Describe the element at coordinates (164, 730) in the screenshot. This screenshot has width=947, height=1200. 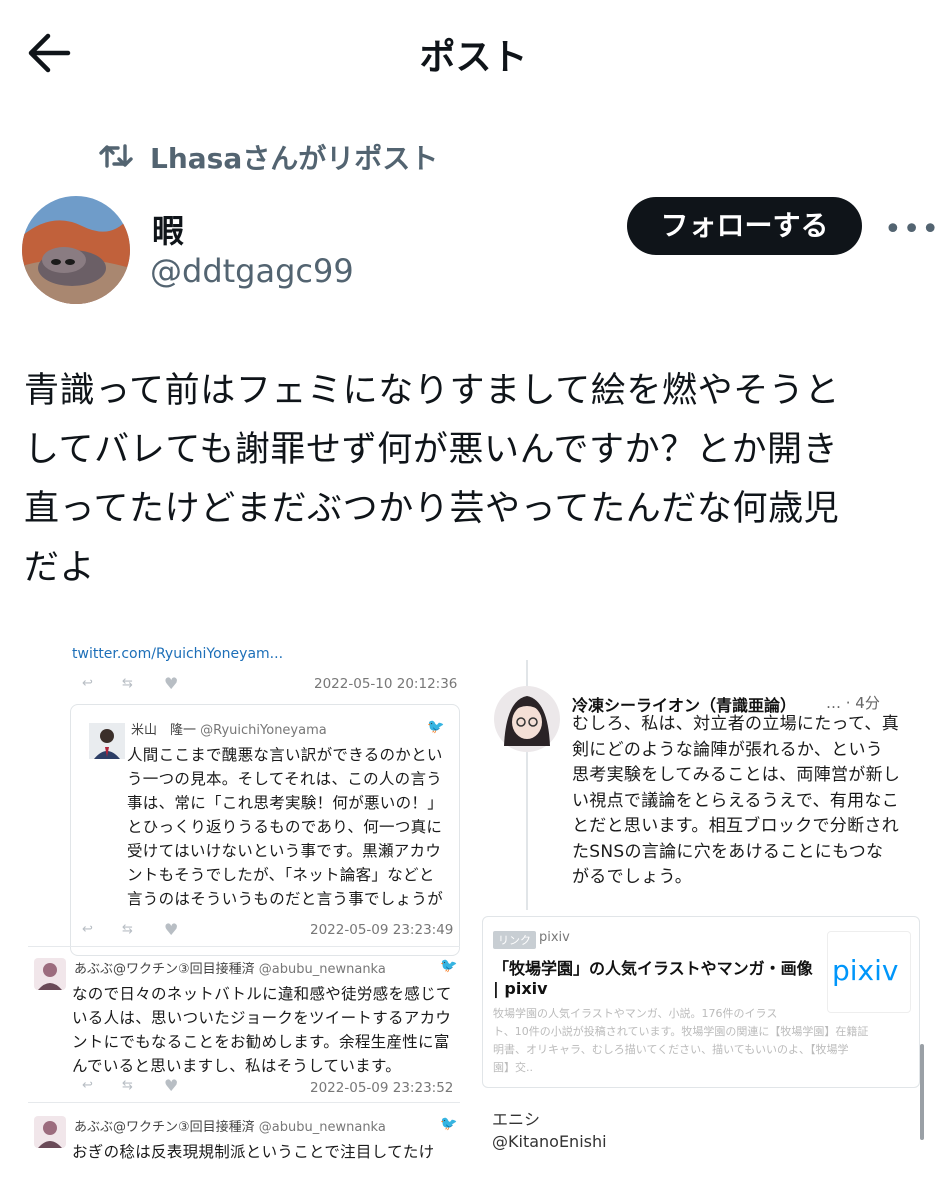
I see `quoted-name: 米山 隆一` at that location.